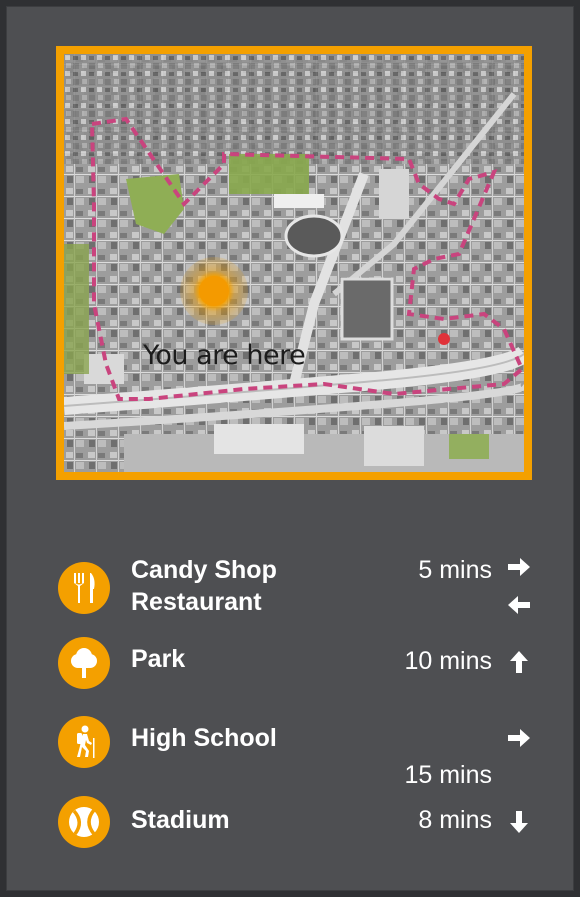  I want to click on arrow-up-icon, so click(519, 662).